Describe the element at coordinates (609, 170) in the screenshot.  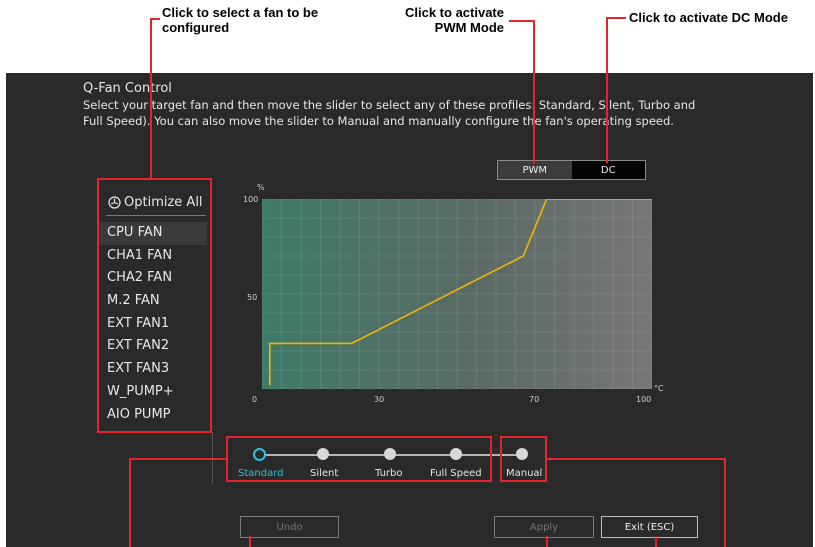
I see `dc-mode-button: DC` at that location.